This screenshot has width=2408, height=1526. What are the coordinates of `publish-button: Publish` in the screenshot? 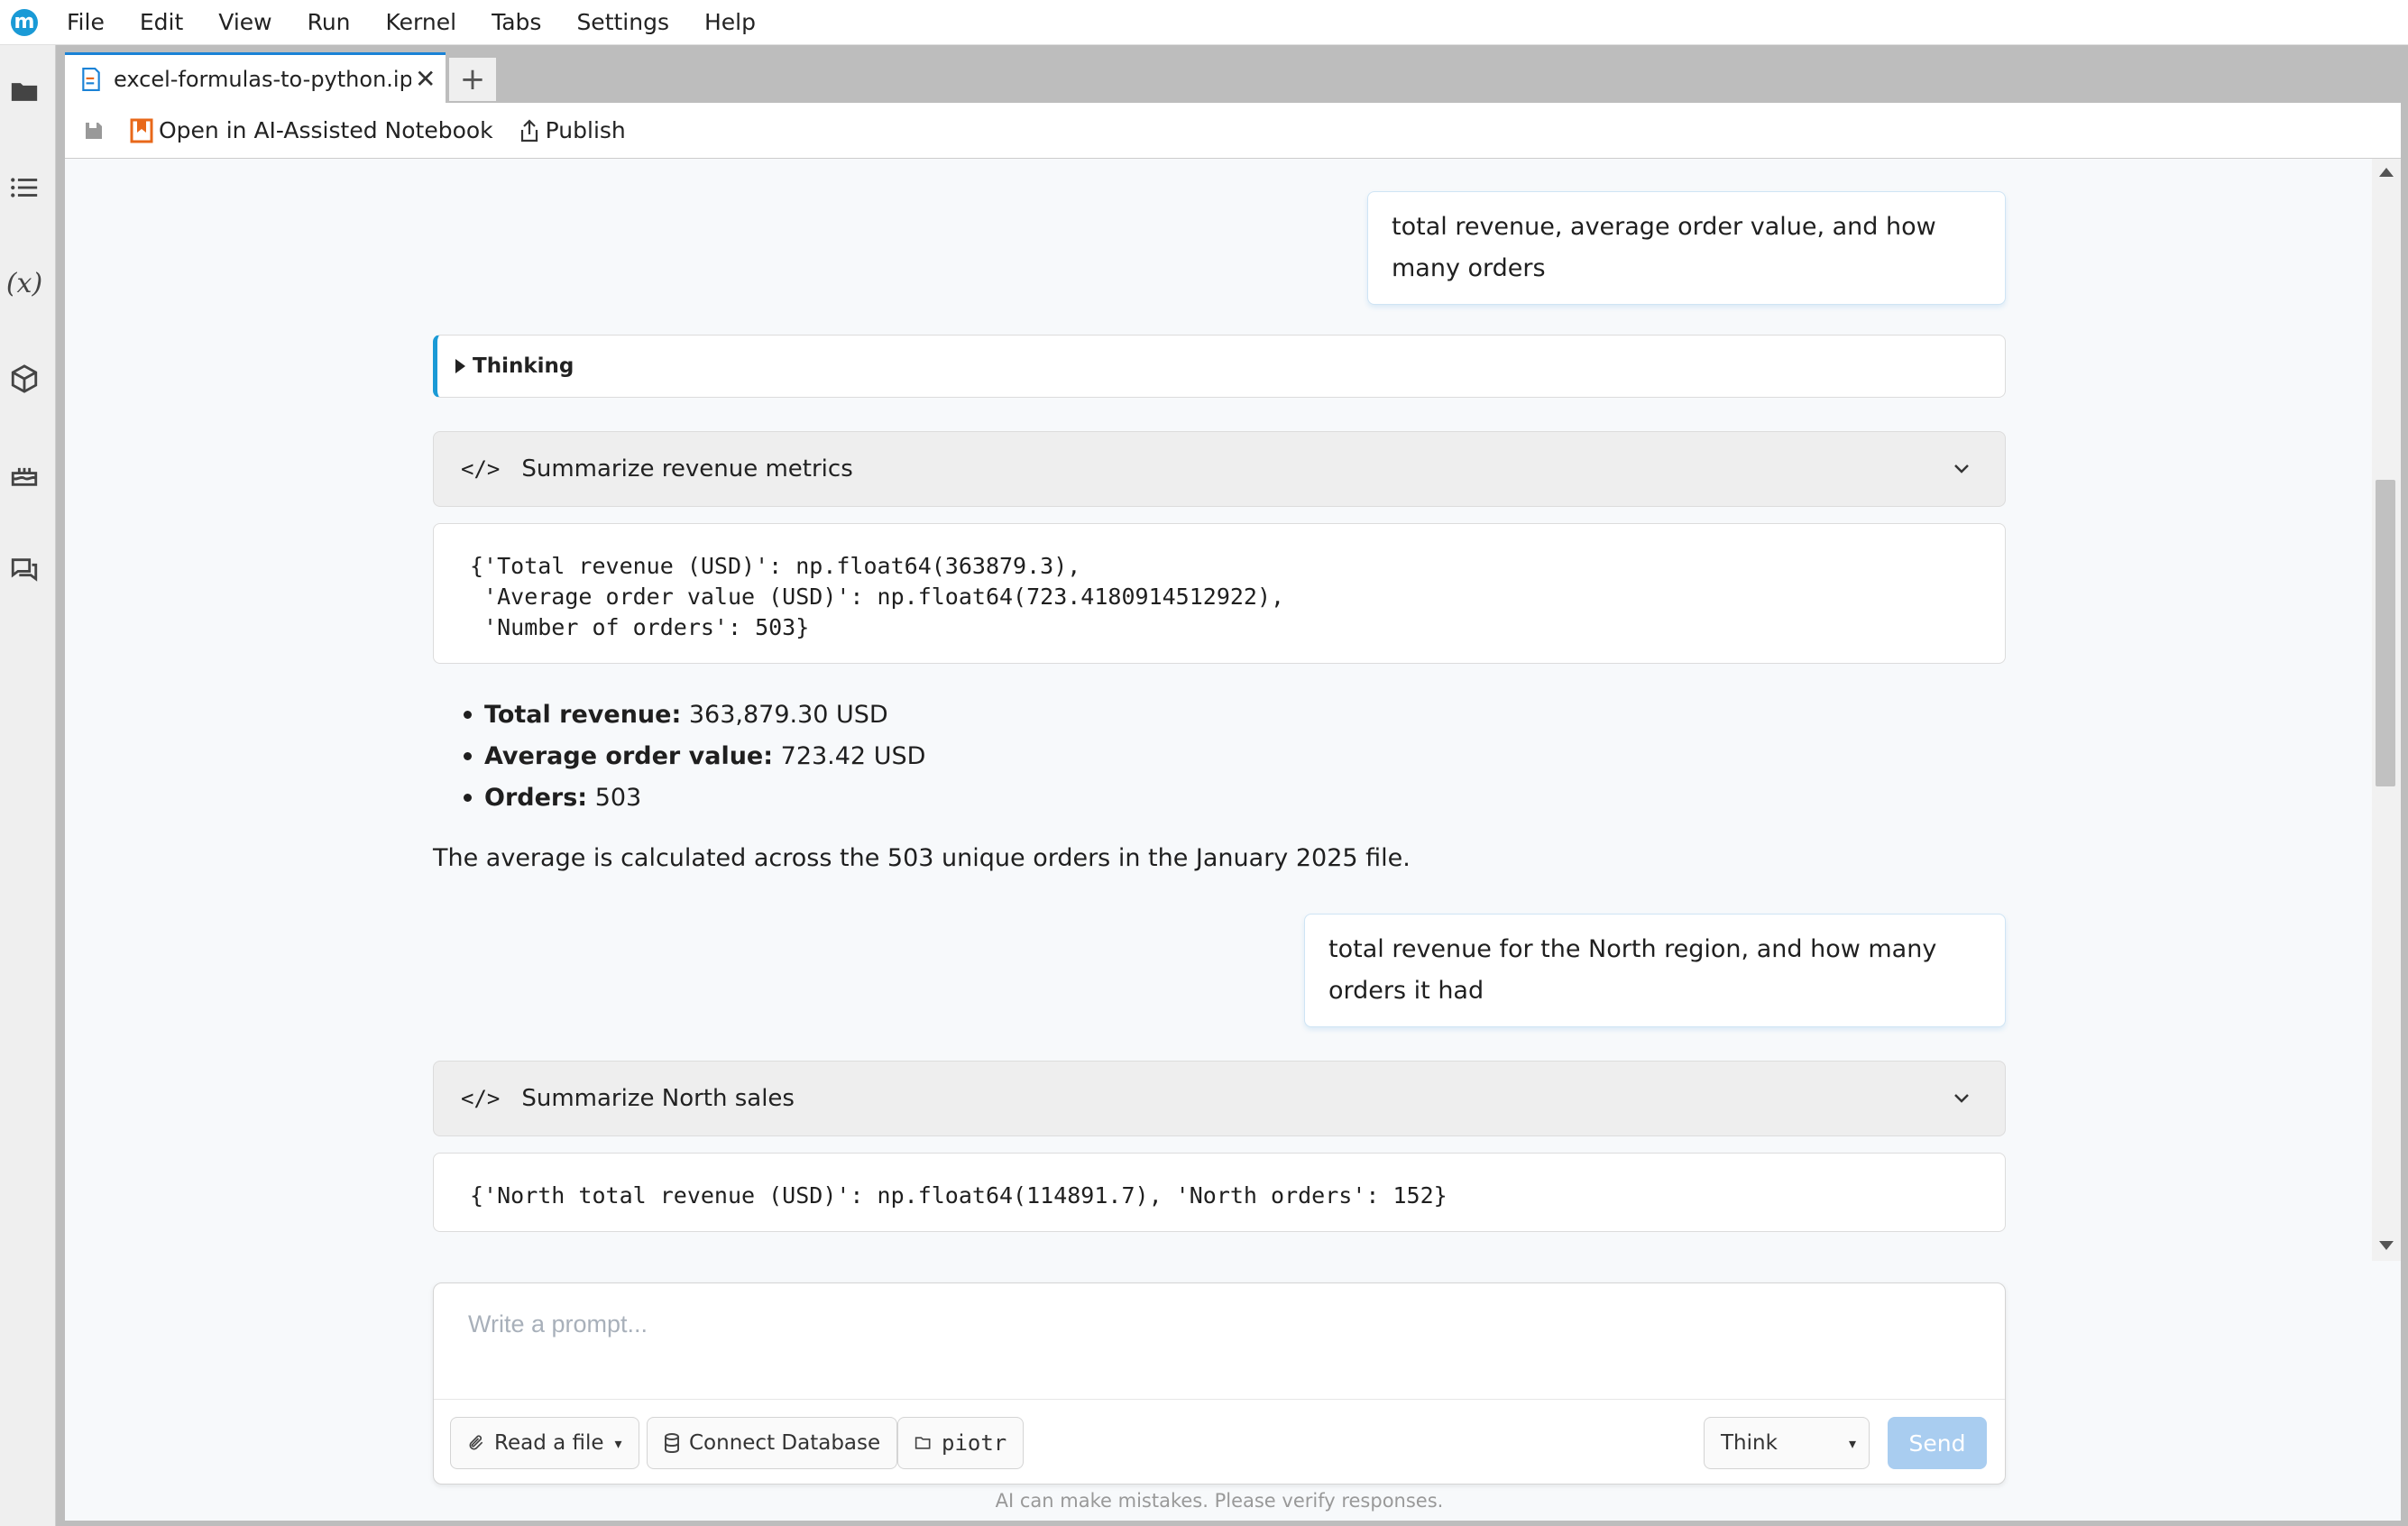 It's located at (572, 130).